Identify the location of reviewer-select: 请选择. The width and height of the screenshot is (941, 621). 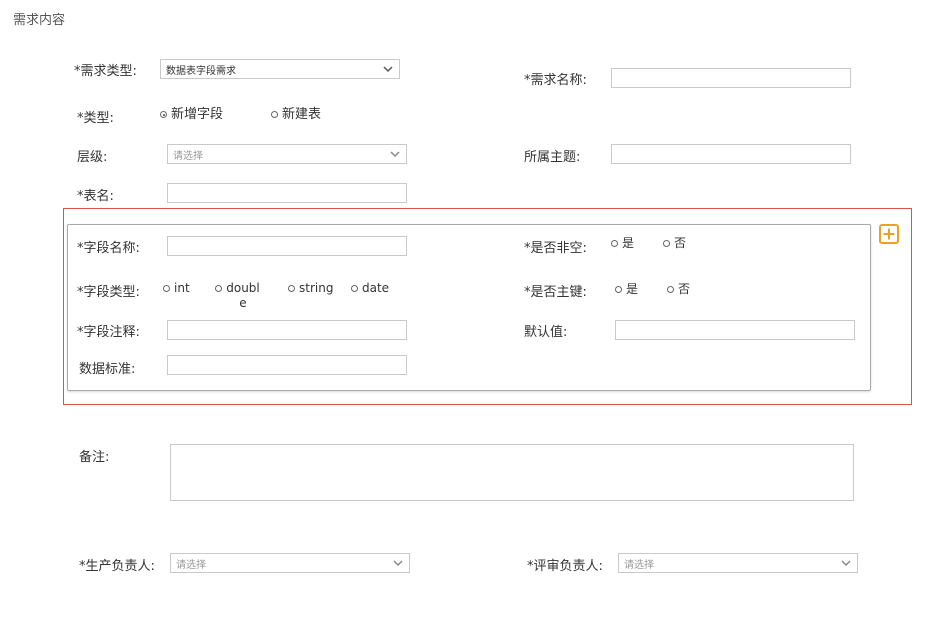
(738, 563).